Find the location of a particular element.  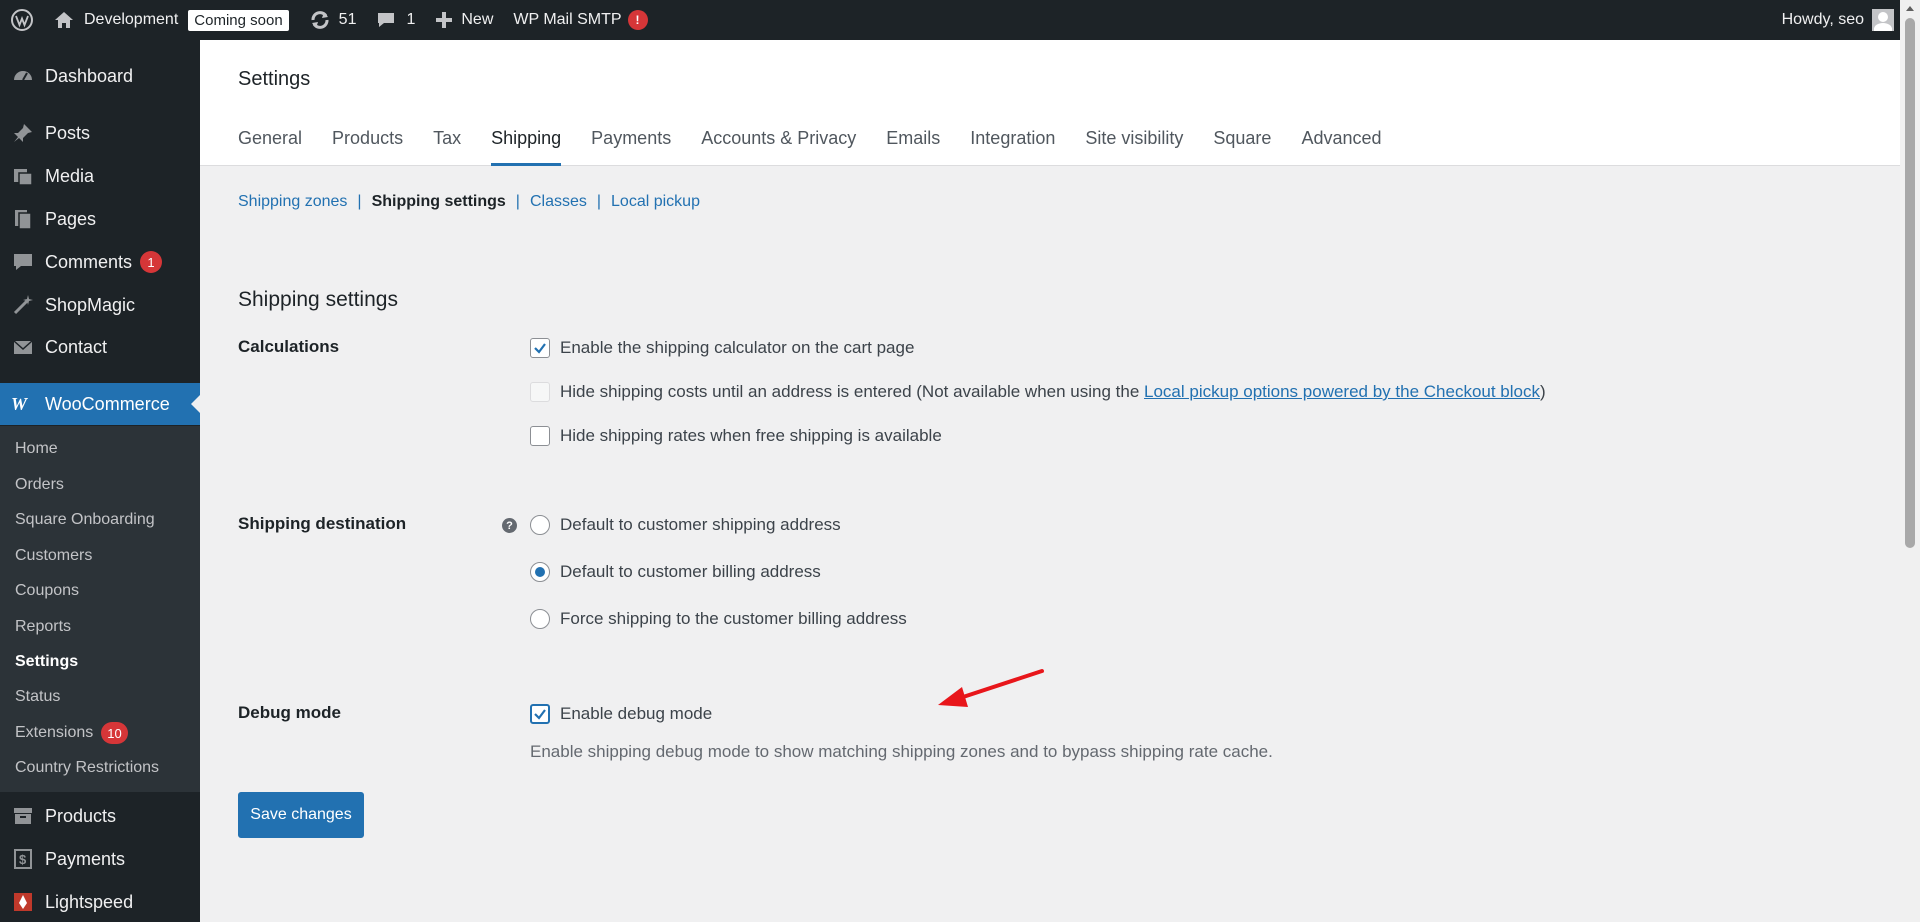

comment-icon is located at coordinates (386, 20).